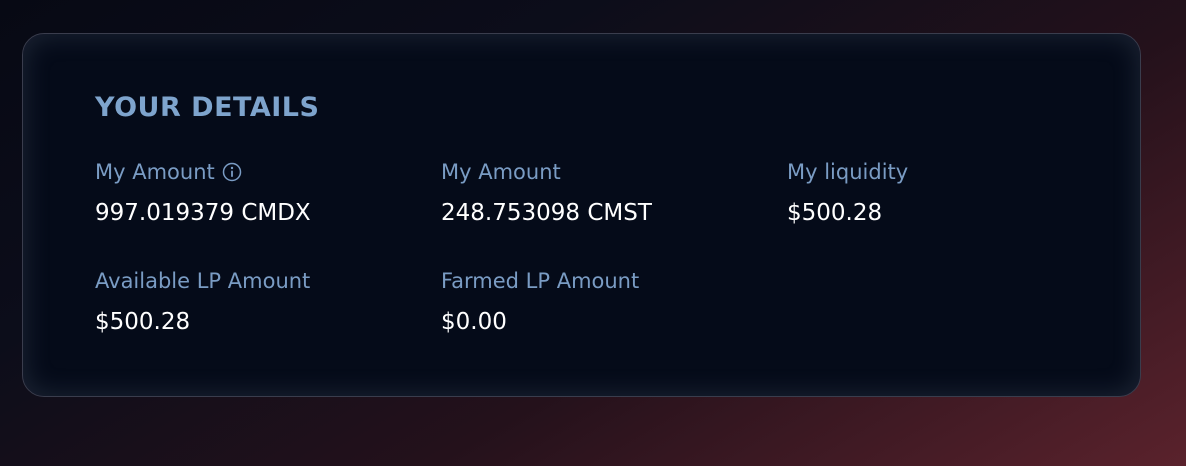 Image resolution: width=1186 pixels, height=466 pixels. What do you see at coordinates (155, 172) in the screenshot?
I see `my-amount-cmdx-label: My Amount` at bounding box center [155, 172].